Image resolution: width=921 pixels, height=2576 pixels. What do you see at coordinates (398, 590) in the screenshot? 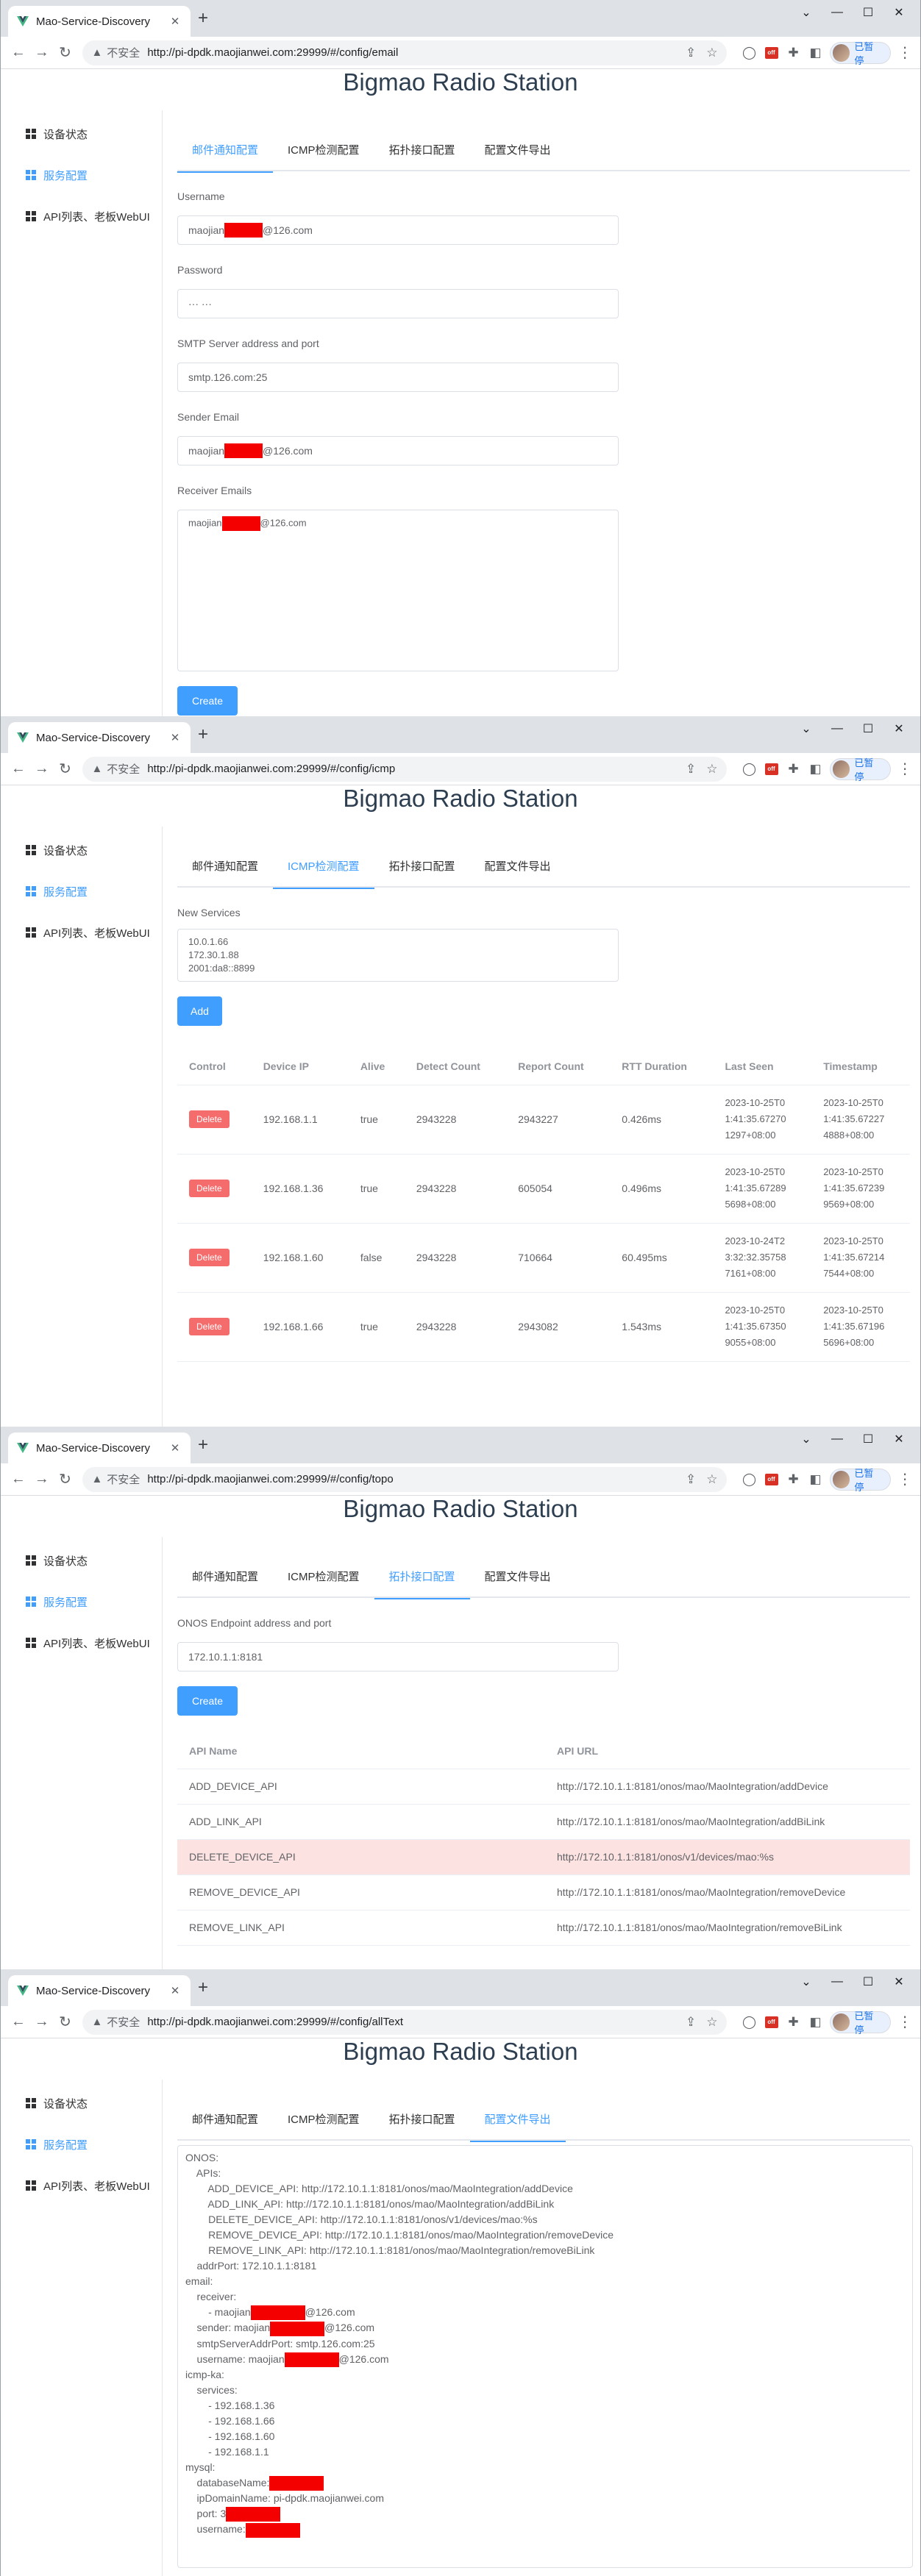
I see `receivers-textarea: maojian @126.com` at bounding box center [398, 590].